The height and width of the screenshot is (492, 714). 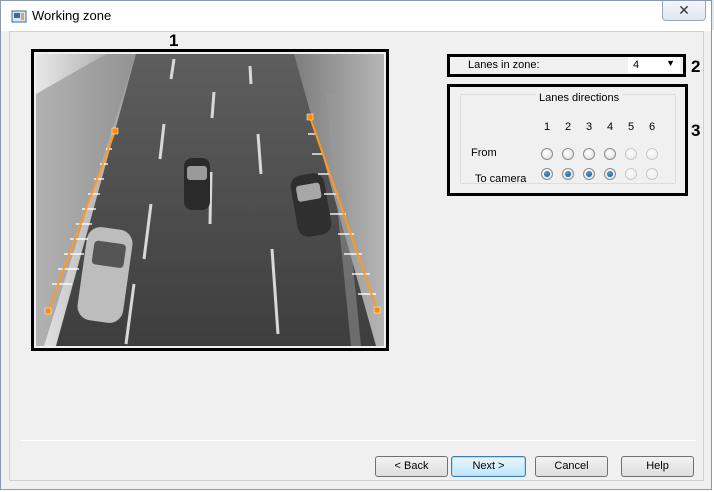 I want to click on window-title: Working zone, so click(x=72, y=15).